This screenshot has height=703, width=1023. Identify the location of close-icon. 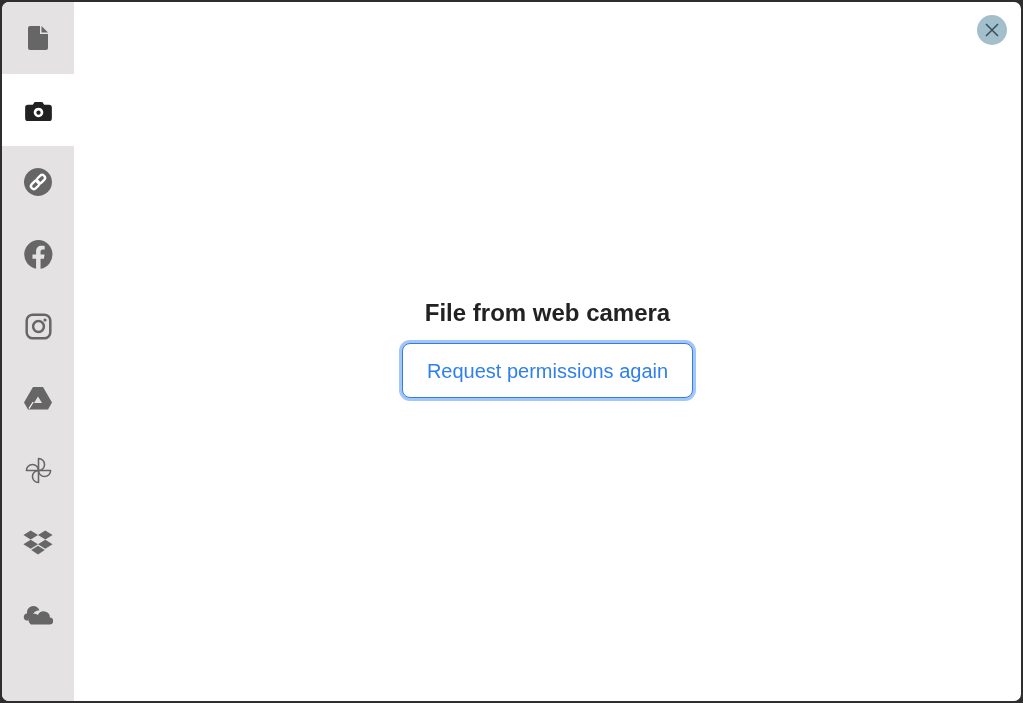
(992, 30).